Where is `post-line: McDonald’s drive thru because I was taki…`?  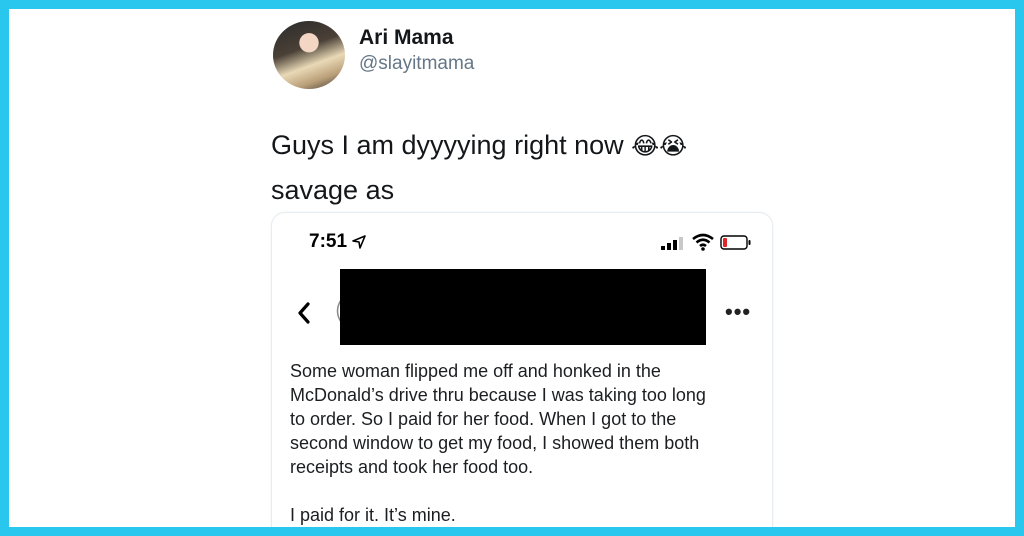 post-line: McDonald’s drive thru because I was taki… is located at coordinates (498, 395).